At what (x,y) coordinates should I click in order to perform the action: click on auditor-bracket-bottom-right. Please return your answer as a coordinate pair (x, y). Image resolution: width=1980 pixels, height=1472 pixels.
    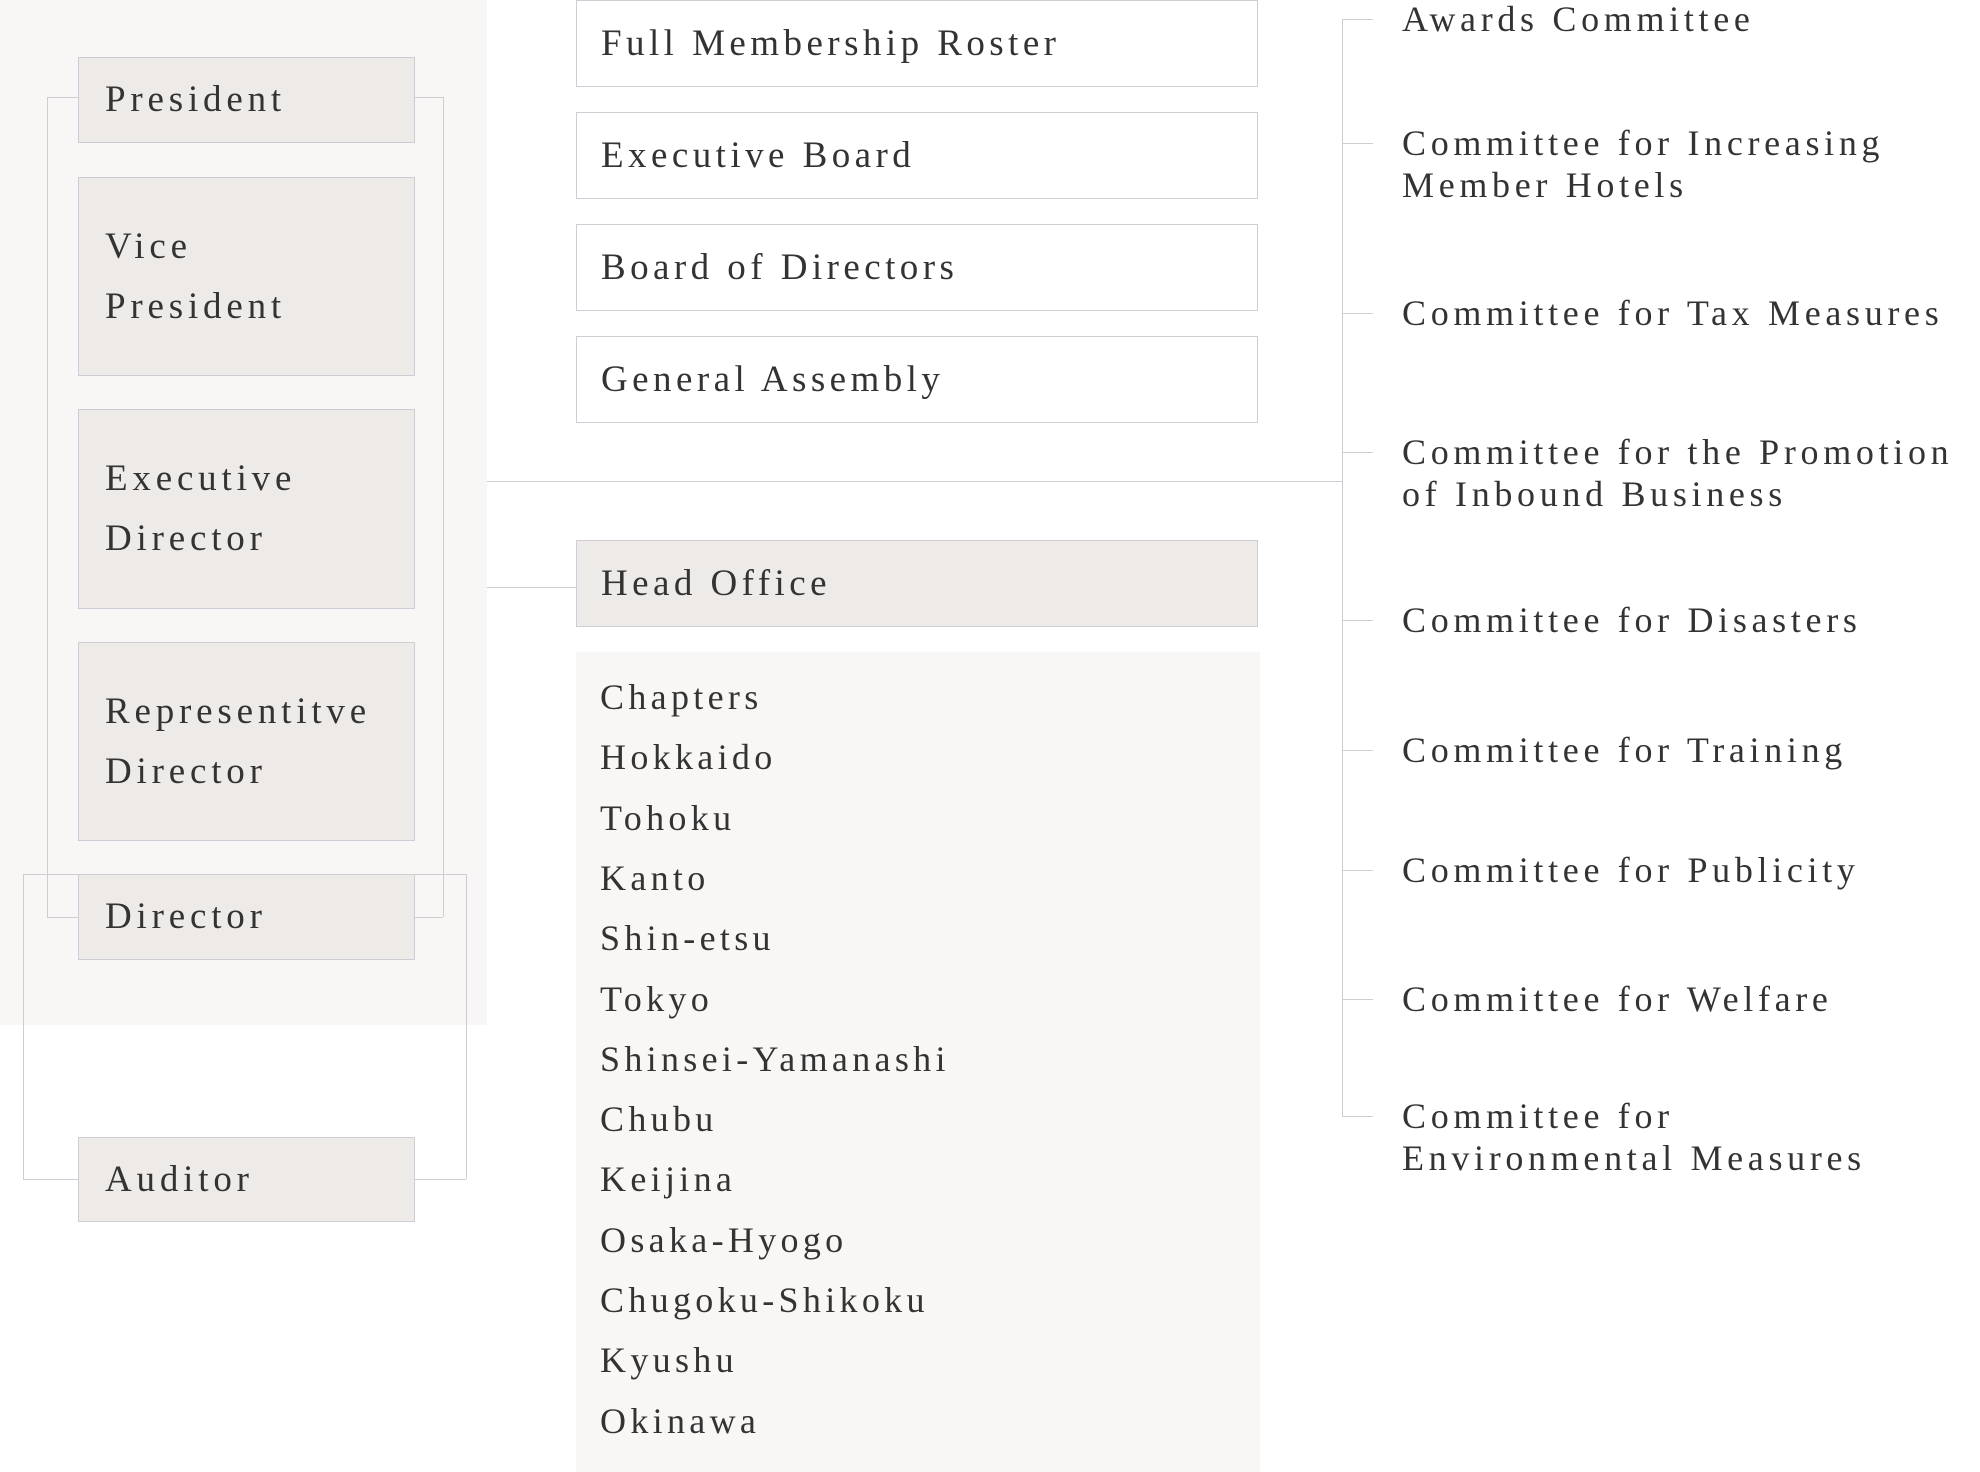
    Looking at the image, I should click on (440, 1179).